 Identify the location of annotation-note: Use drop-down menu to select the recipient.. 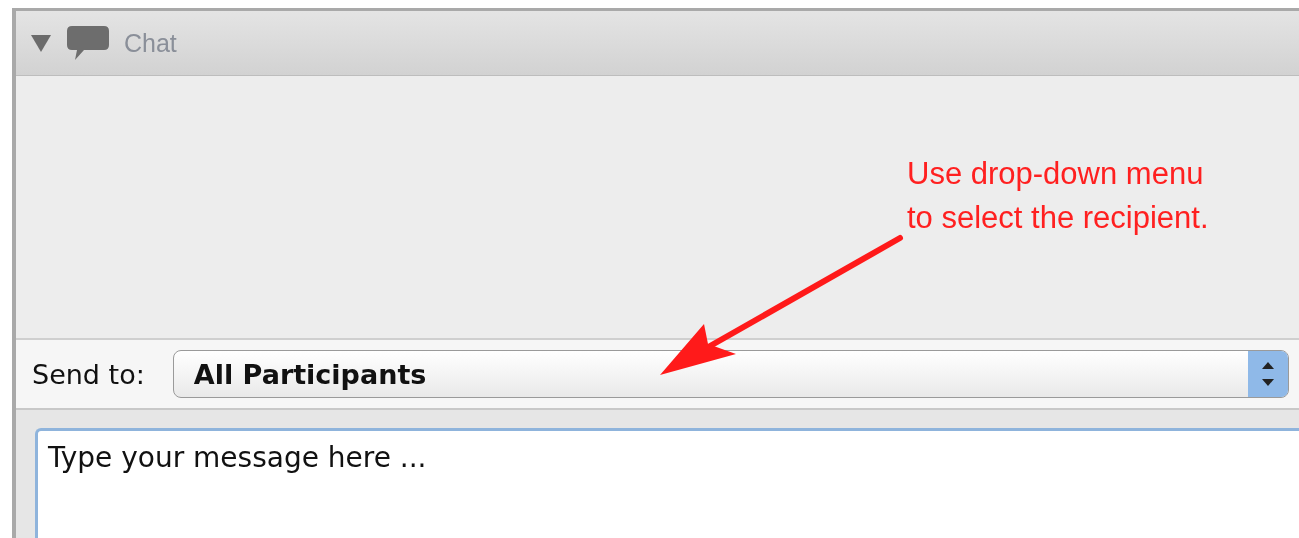
(1058, 196).